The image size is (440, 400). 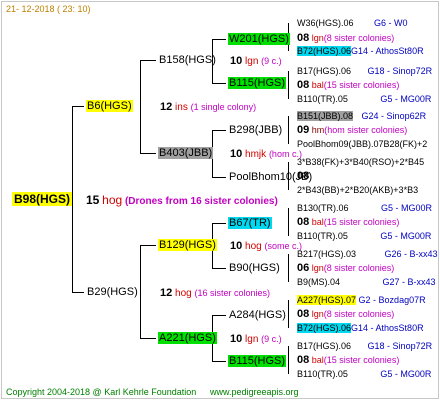 What do you see at coordinates (257, 315) in the screenshot?
I see `queen-a284: A284(HGS)` at bounding box center [257, 315].